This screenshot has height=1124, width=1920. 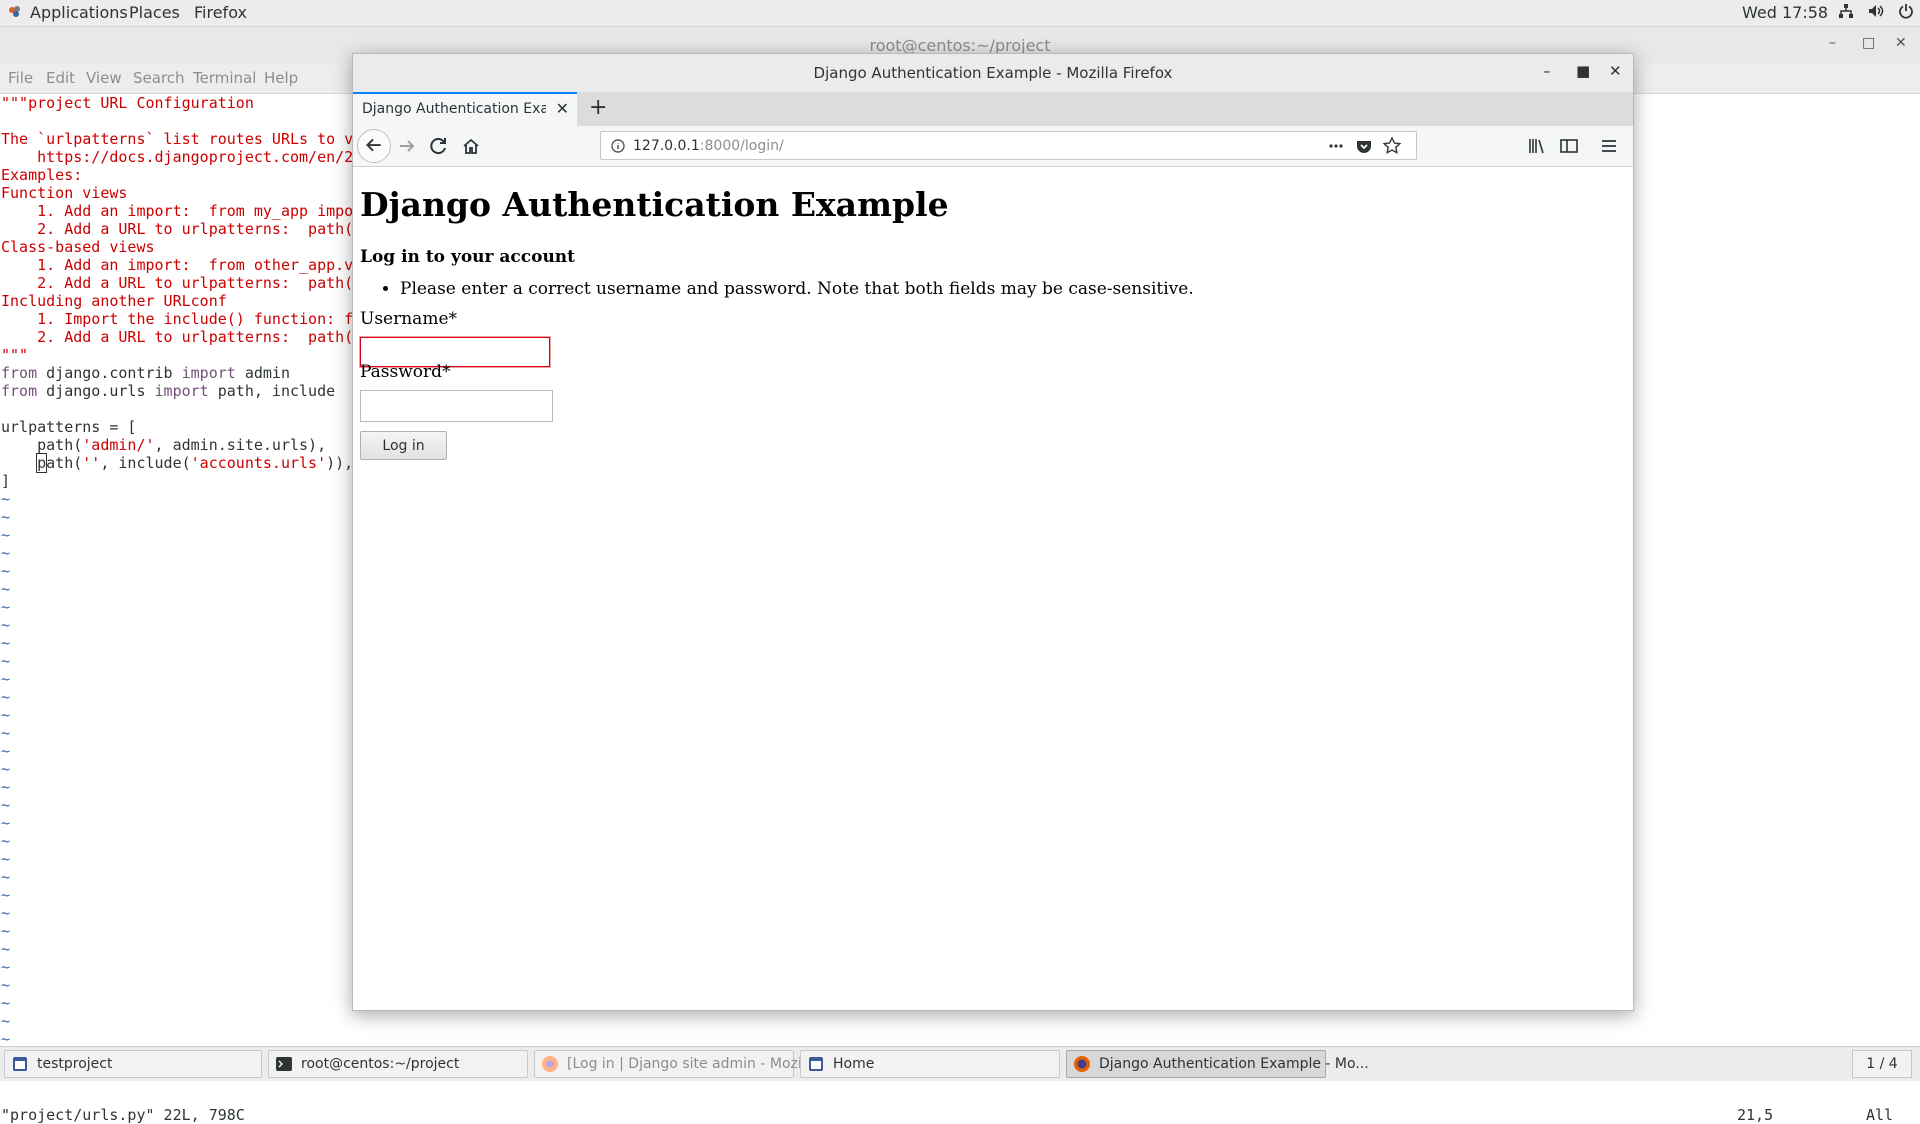 I want to click on back-button, so click(x=374, y=146).